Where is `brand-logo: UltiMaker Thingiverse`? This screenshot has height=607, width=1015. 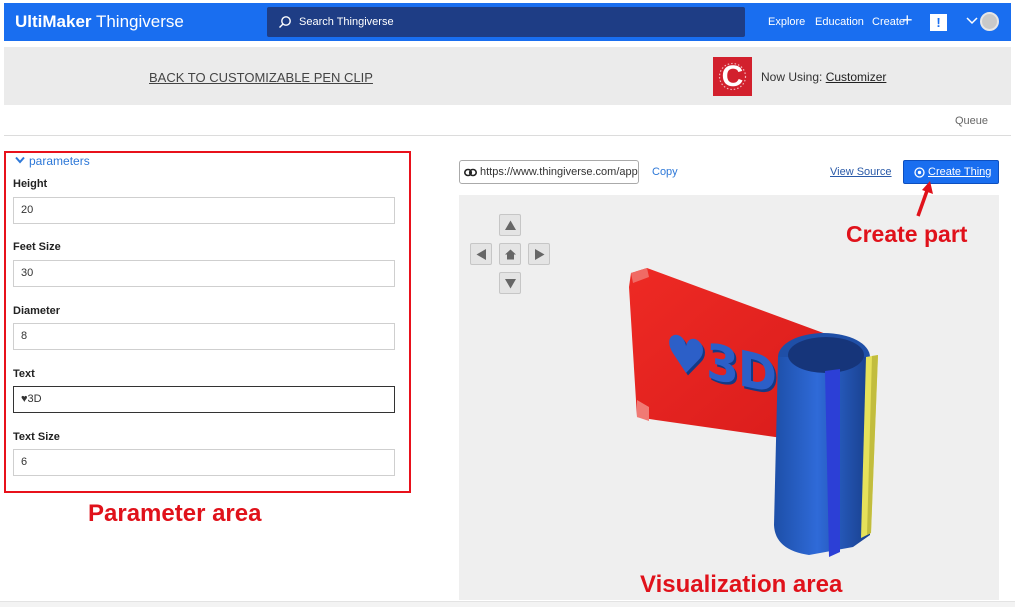 brand-logo: UltiMaker Thingiverse is located at coordinates (99, 22).